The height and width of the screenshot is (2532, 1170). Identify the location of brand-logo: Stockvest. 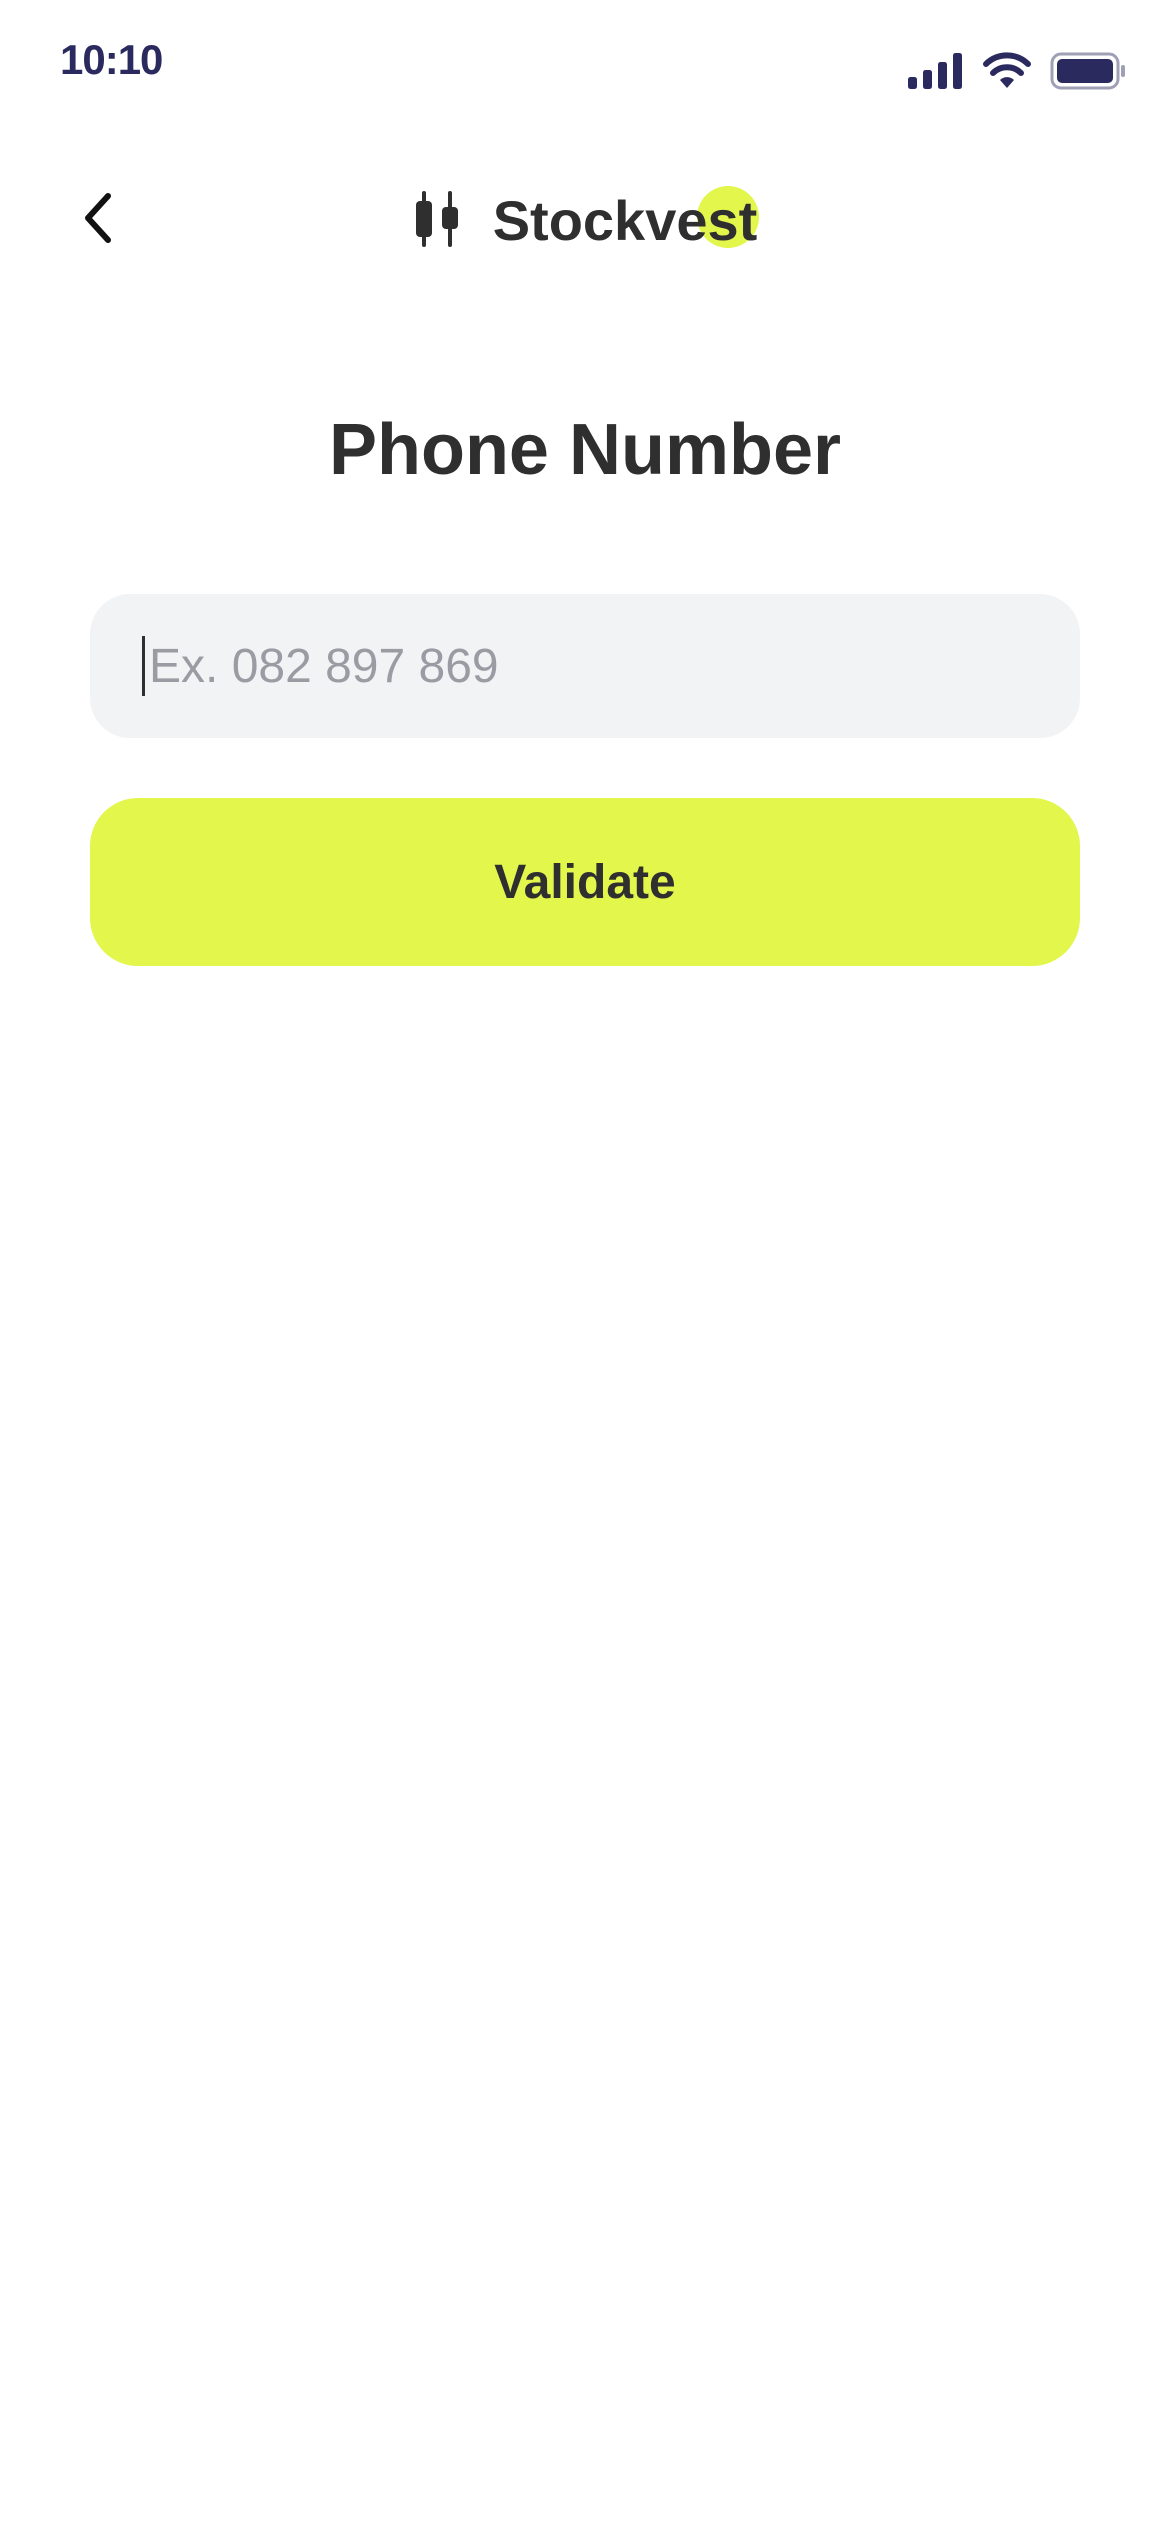
(585, 221).